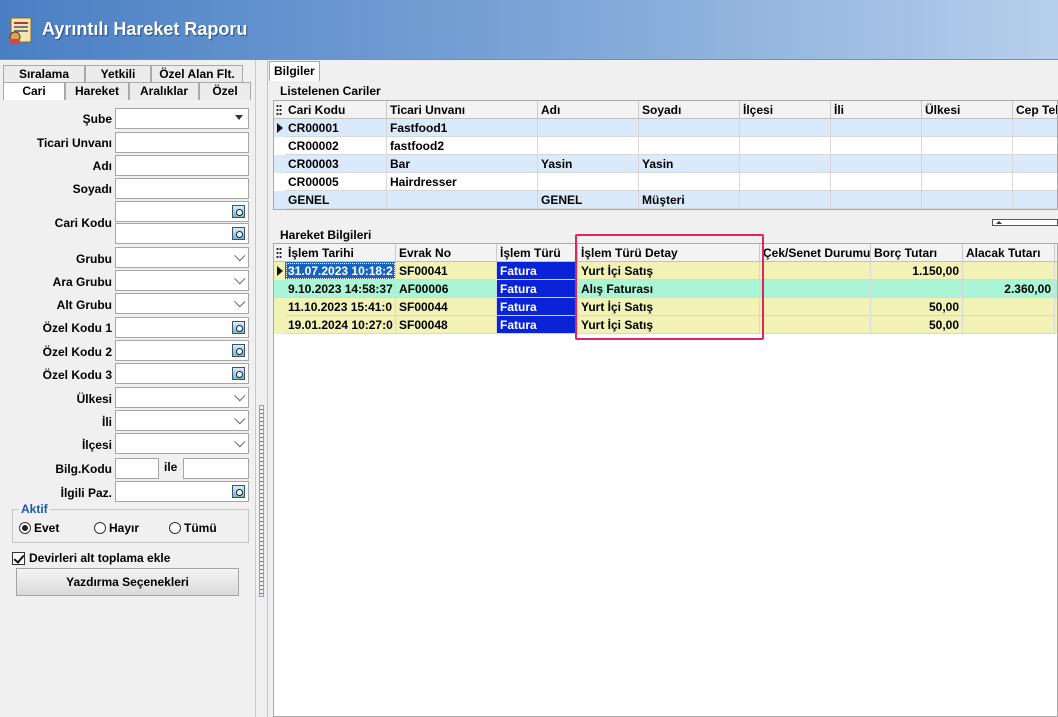 Image resolution: width=1058 pixels, height=717 pixels. What do you see at coordinates (815, 253) in the screenshot?
I see `column-header: Çek/Senet Durumu` at bounding box center [815, 253].